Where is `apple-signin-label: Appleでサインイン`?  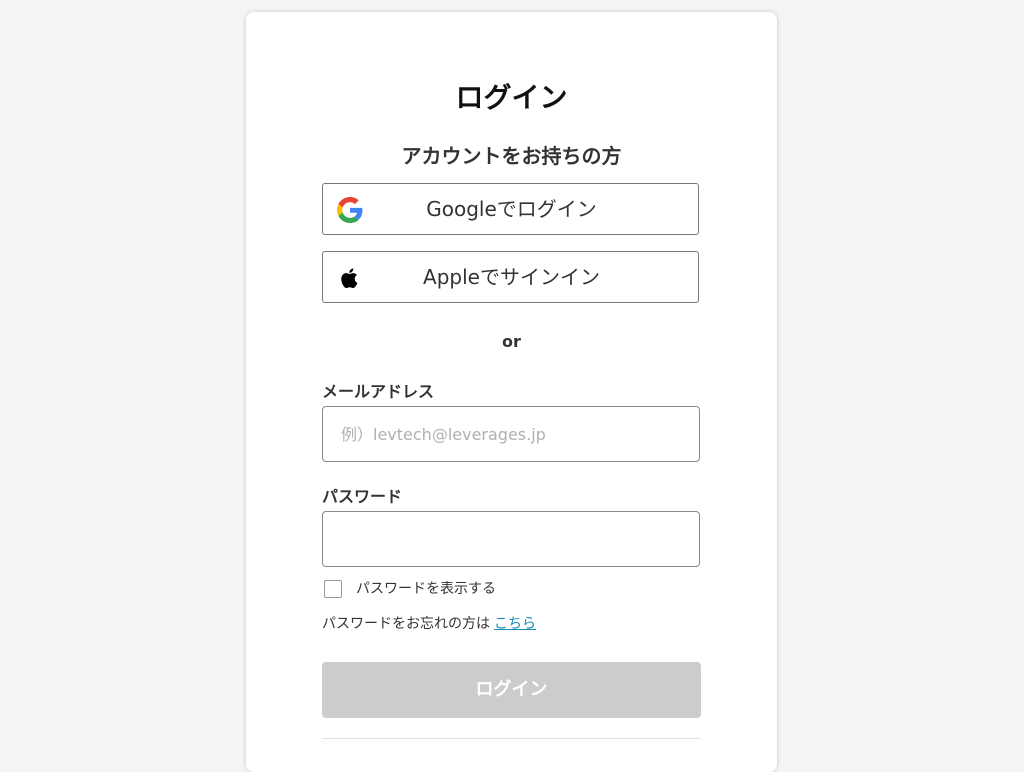 apple-signin-label: Appleでサインイン is located at coordinates (511, 277).